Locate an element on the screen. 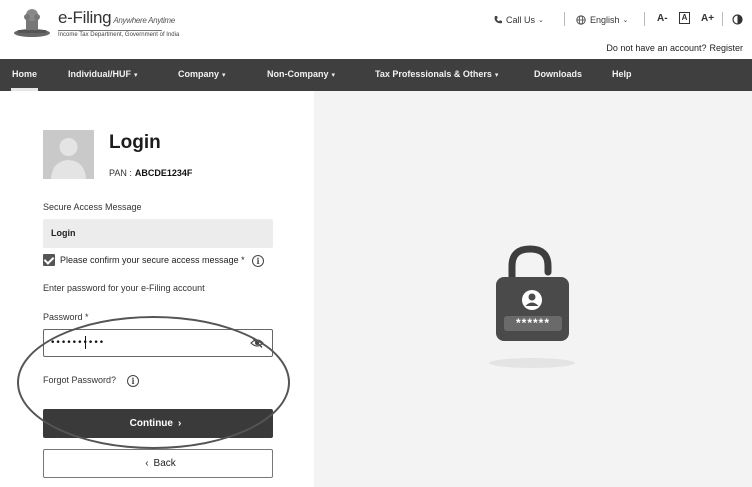 The image size is (752, 487). nav-help: Help is located at coordinates (622, 75).